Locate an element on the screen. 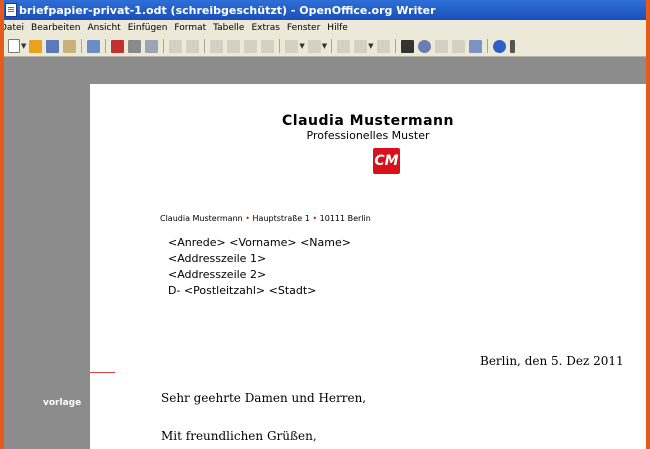  copy-icon is located at coordinates (234, 46).